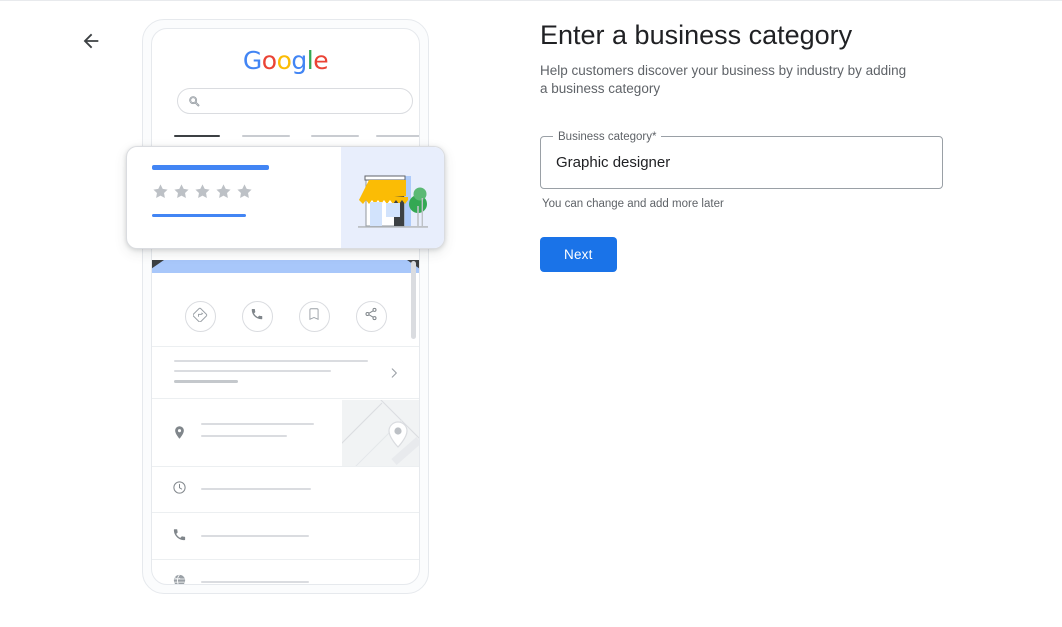  I want to click on business-category-input, so click(741, 162).